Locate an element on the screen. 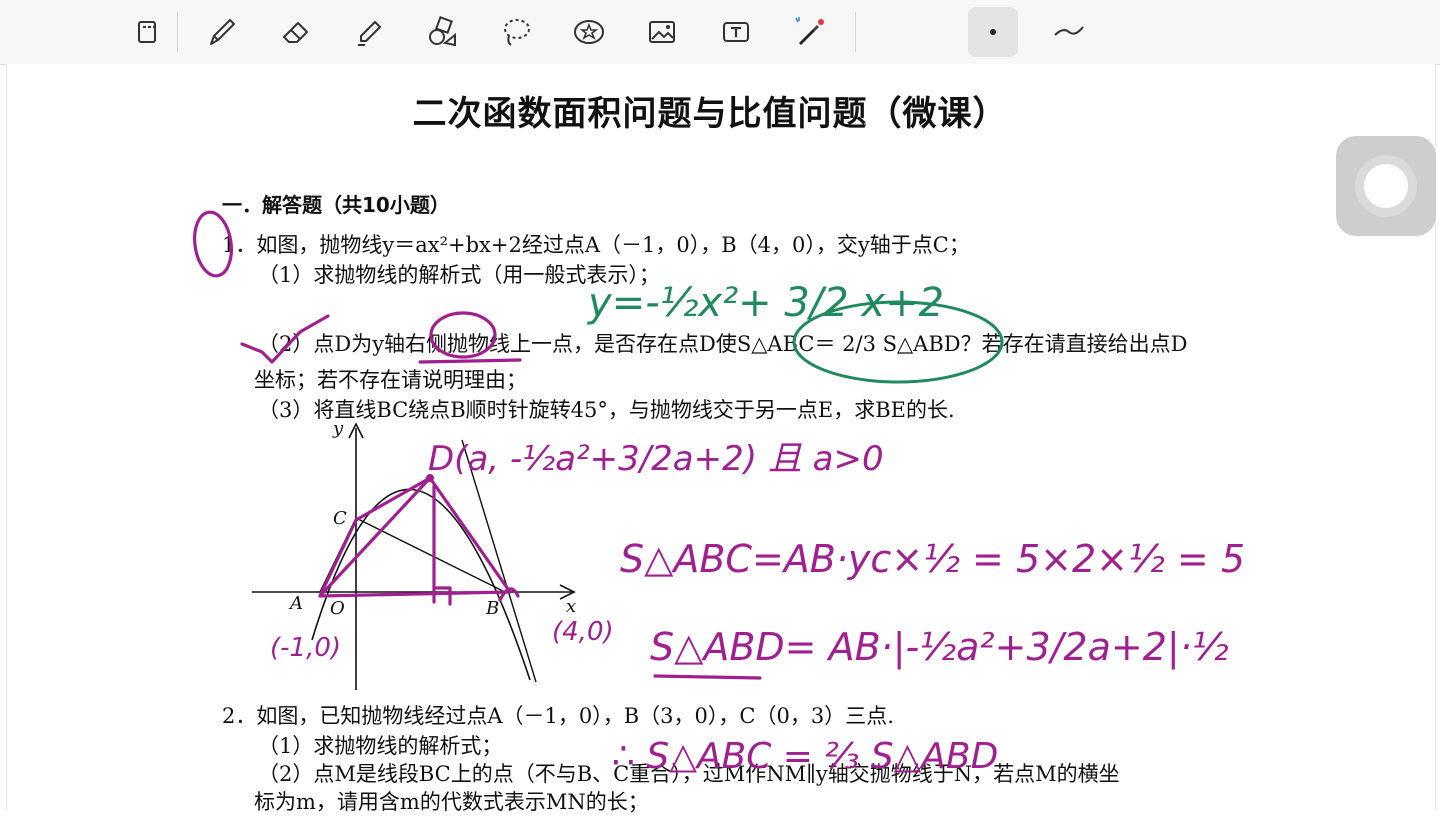  assistive-touch-button is located at coordinates (1386, 186).